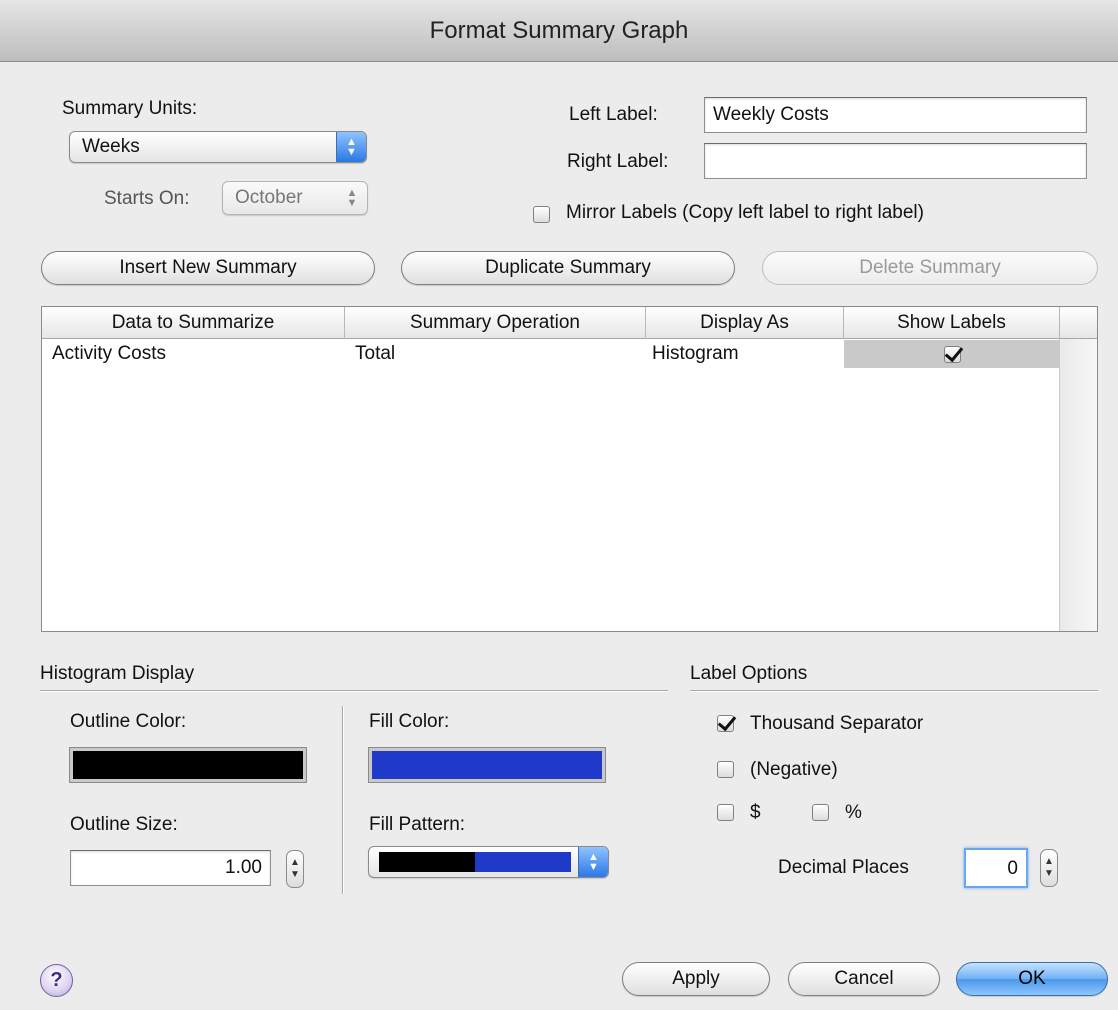 The height and width of the screenshot is (1010, 1118). What do you see at coordinates (124, 824) in the screenshot?
I see `outline-size-label: Outline Size:` at bounding box center [124, 824].